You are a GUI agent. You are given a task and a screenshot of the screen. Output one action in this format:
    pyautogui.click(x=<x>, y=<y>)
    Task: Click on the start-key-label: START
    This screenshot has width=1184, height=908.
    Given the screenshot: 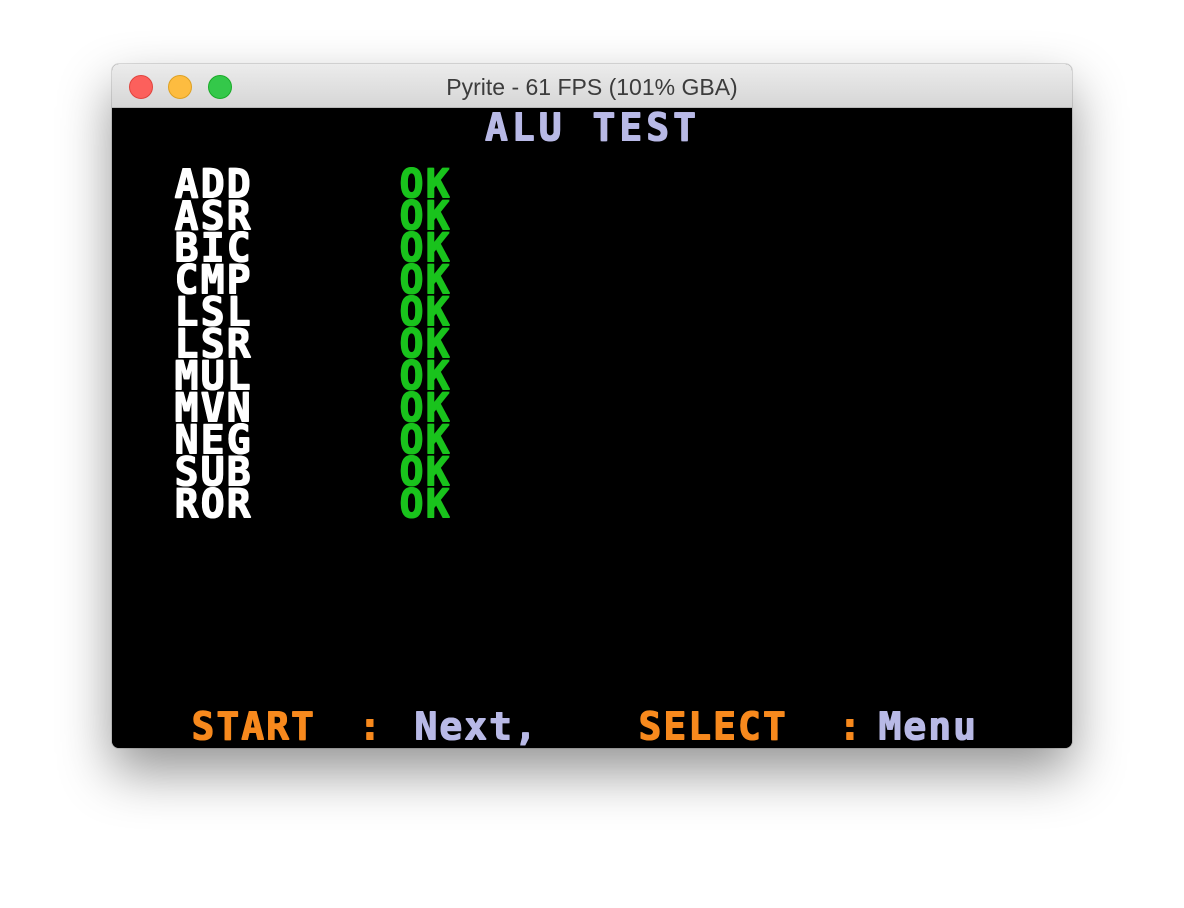 What is the action you would take?
    pyautogui.click(x=253, y=726)
    